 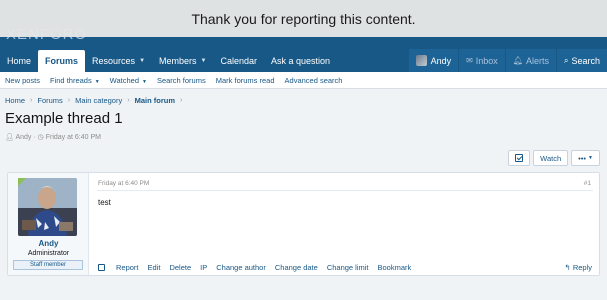 I want to click on subnav-watched: Watched ▼, so click(x=128, y=80).